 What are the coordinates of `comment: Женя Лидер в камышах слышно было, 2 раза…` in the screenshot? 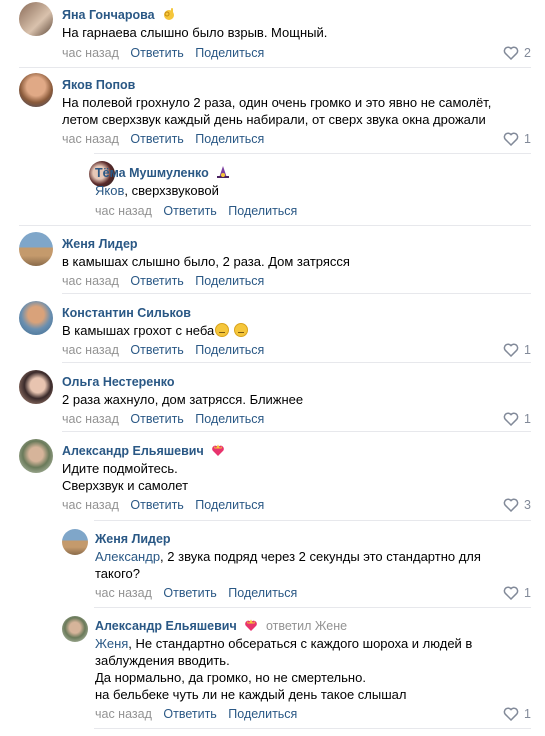 It's located at (272, 263).